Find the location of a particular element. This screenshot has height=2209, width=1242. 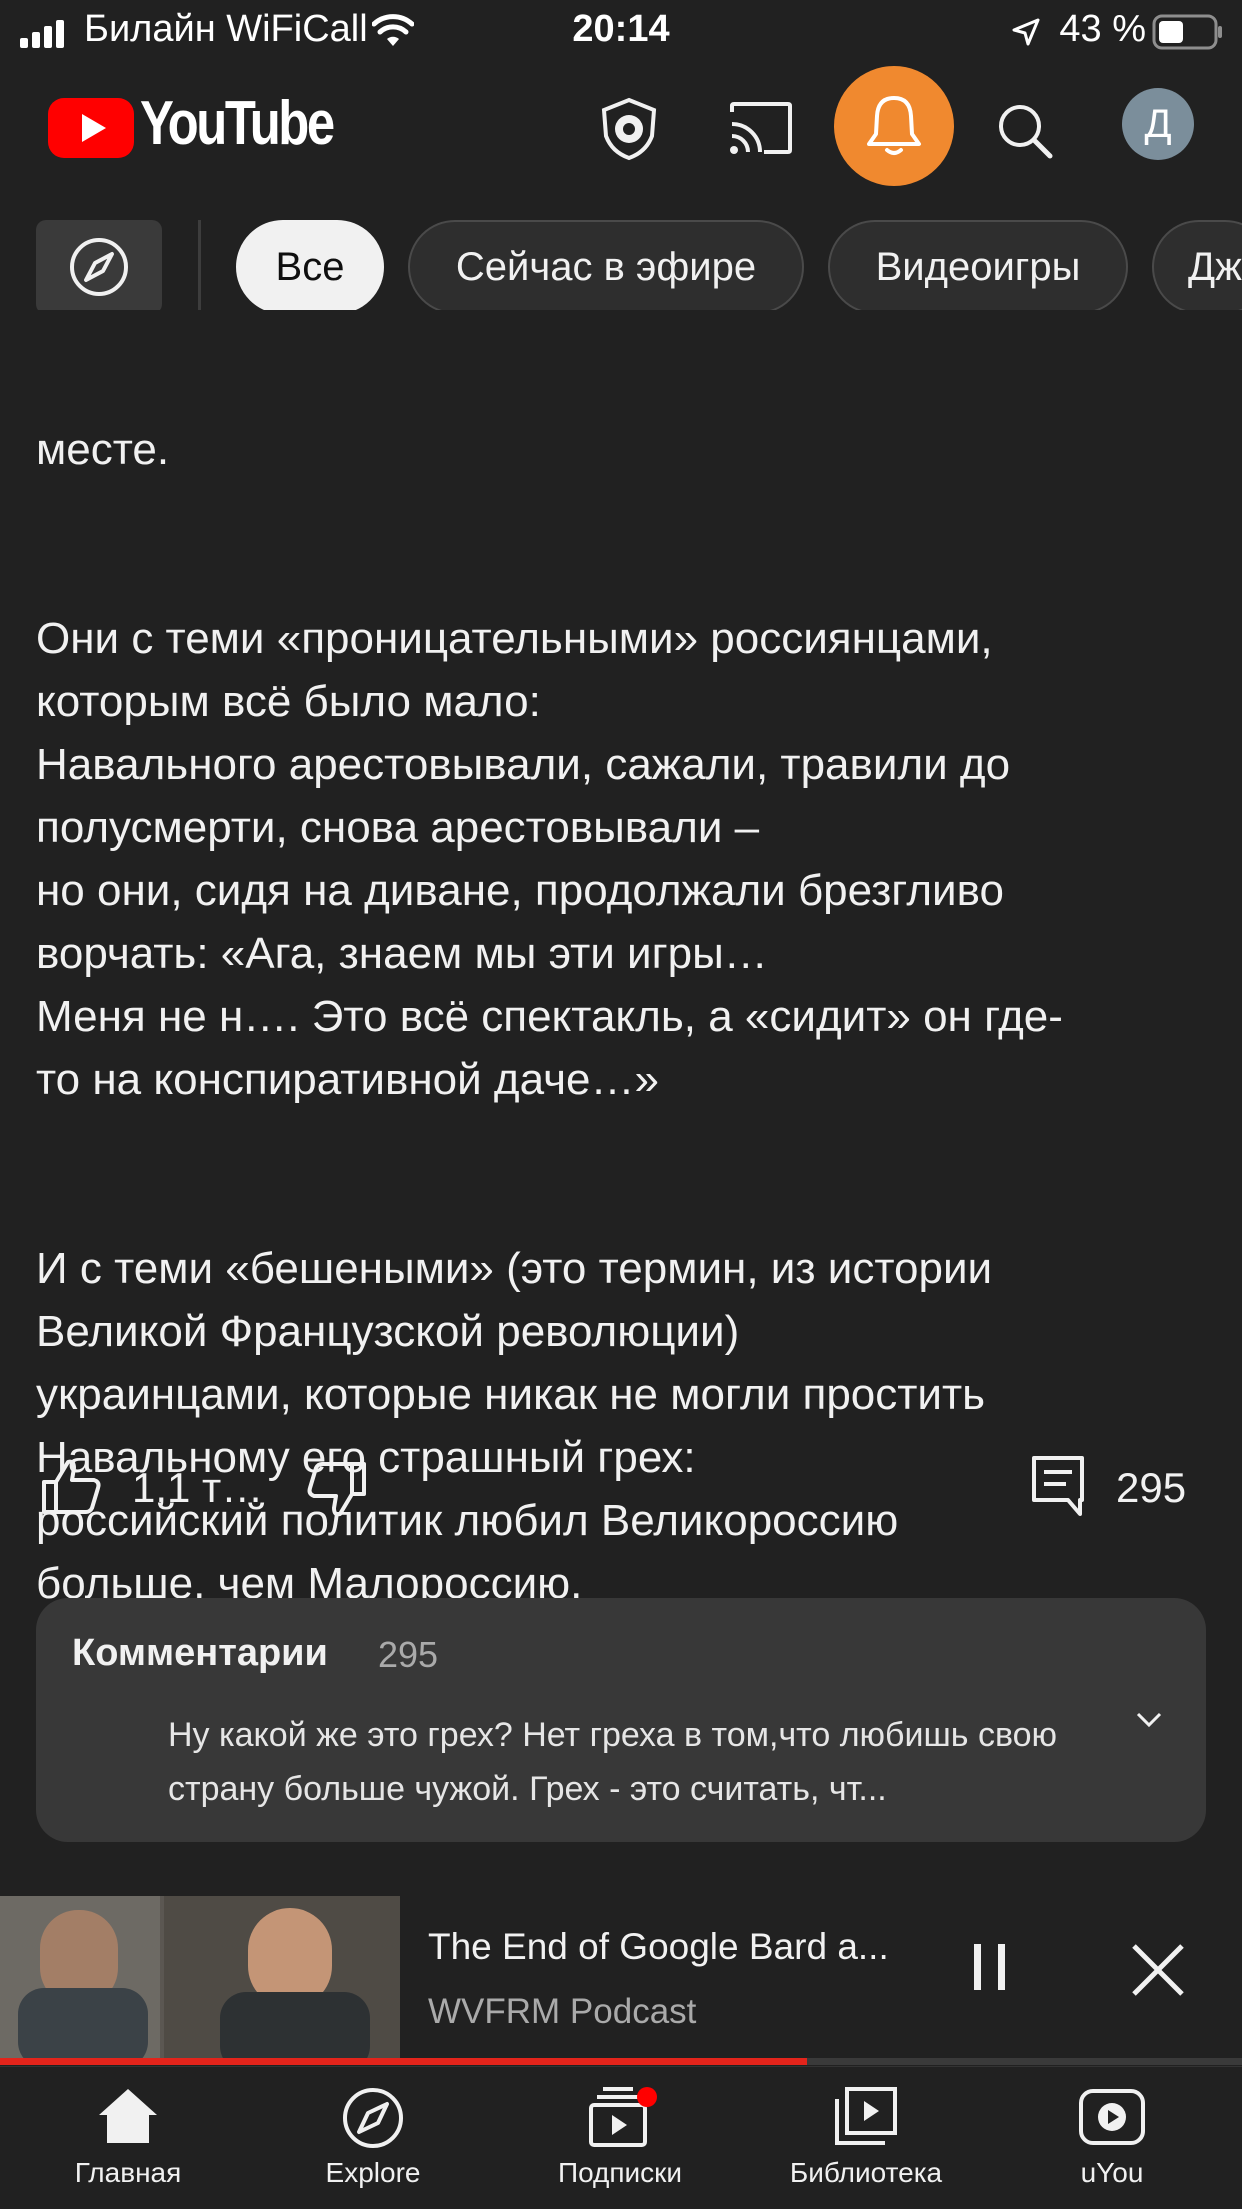

explore-chip is located at coordinates (99, 267).